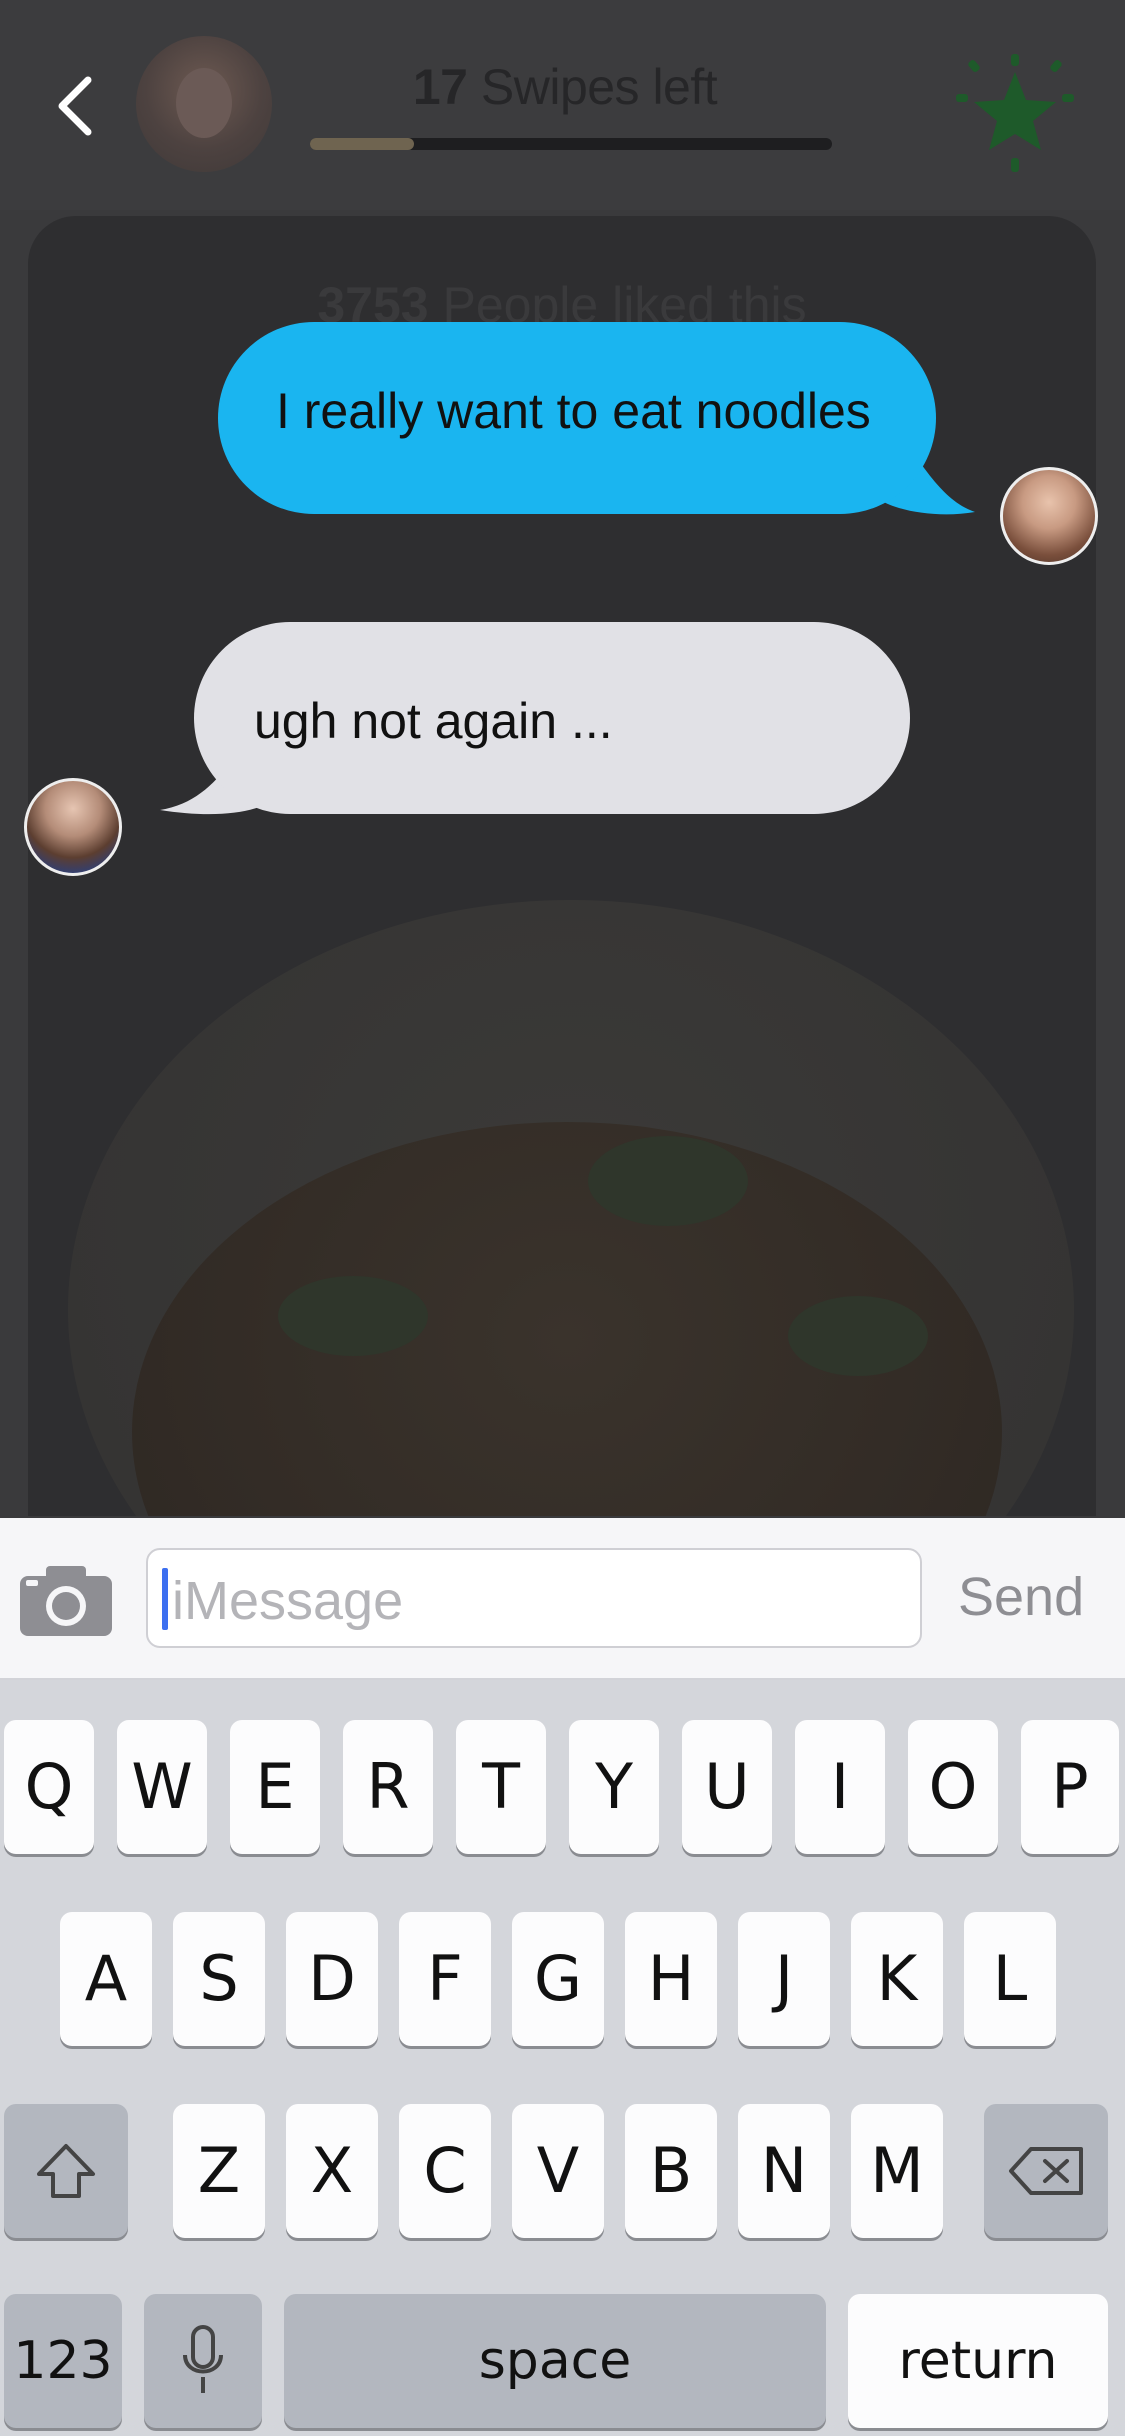 This screenshot has height=2436, width=1125. Describe the element at coordinates (953, 1787) in the screenshot. I see `key-o: O` at that location.